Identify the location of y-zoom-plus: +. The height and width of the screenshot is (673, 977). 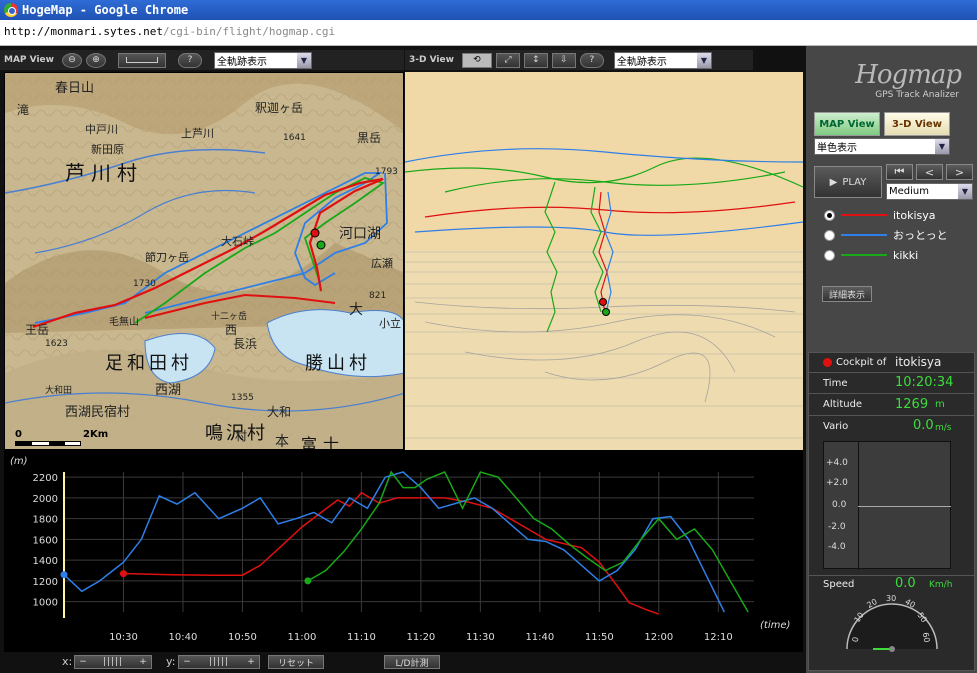
(251, 662).